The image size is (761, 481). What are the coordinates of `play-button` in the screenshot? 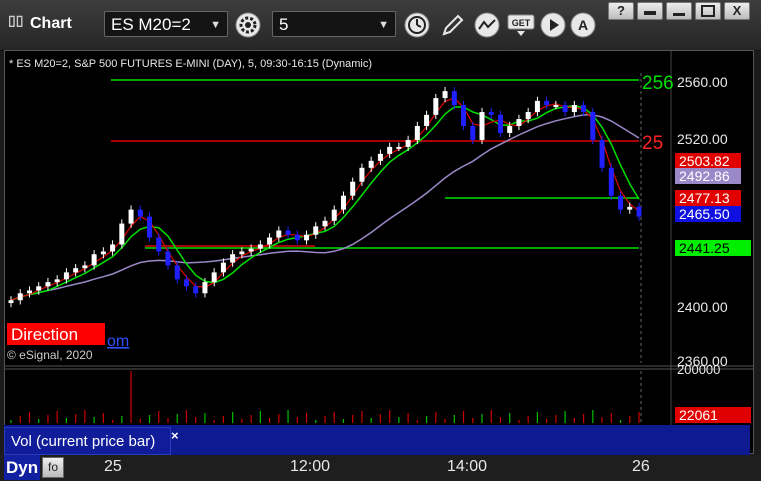 It's located at (553, 25).